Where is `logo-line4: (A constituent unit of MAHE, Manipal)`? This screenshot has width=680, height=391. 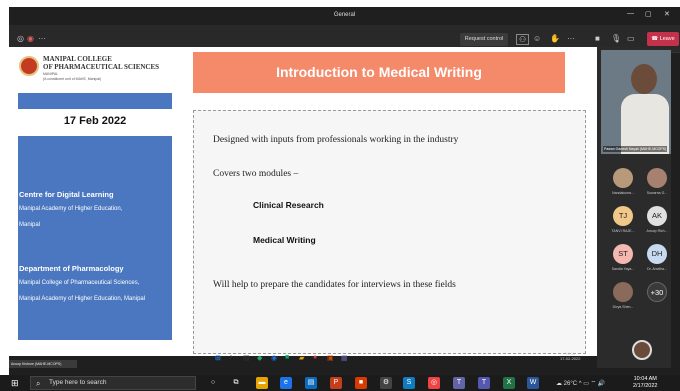 logo-line4: (A constituent unit of MAHE, Manipal) is located at coordinates (72, 79).